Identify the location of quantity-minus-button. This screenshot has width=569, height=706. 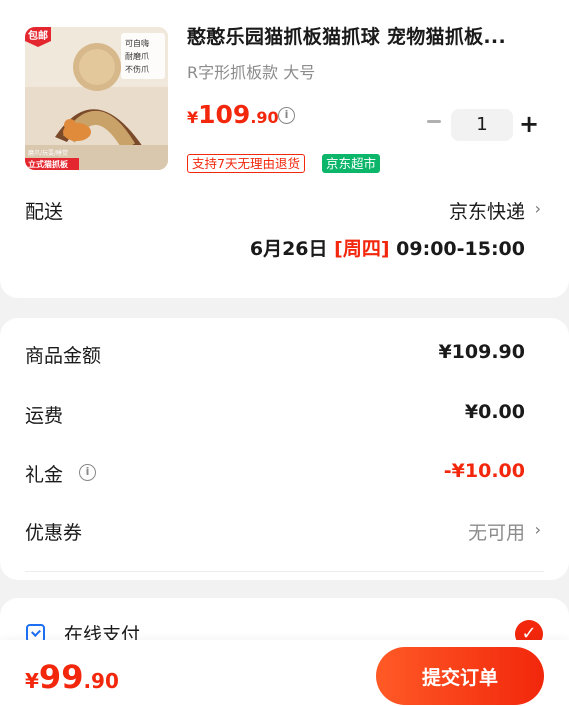
(434, 121).